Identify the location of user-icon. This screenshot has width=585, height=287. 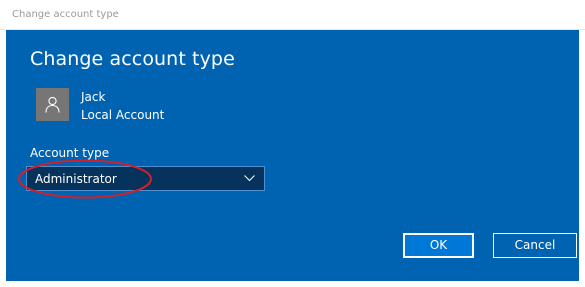
(52, 104).